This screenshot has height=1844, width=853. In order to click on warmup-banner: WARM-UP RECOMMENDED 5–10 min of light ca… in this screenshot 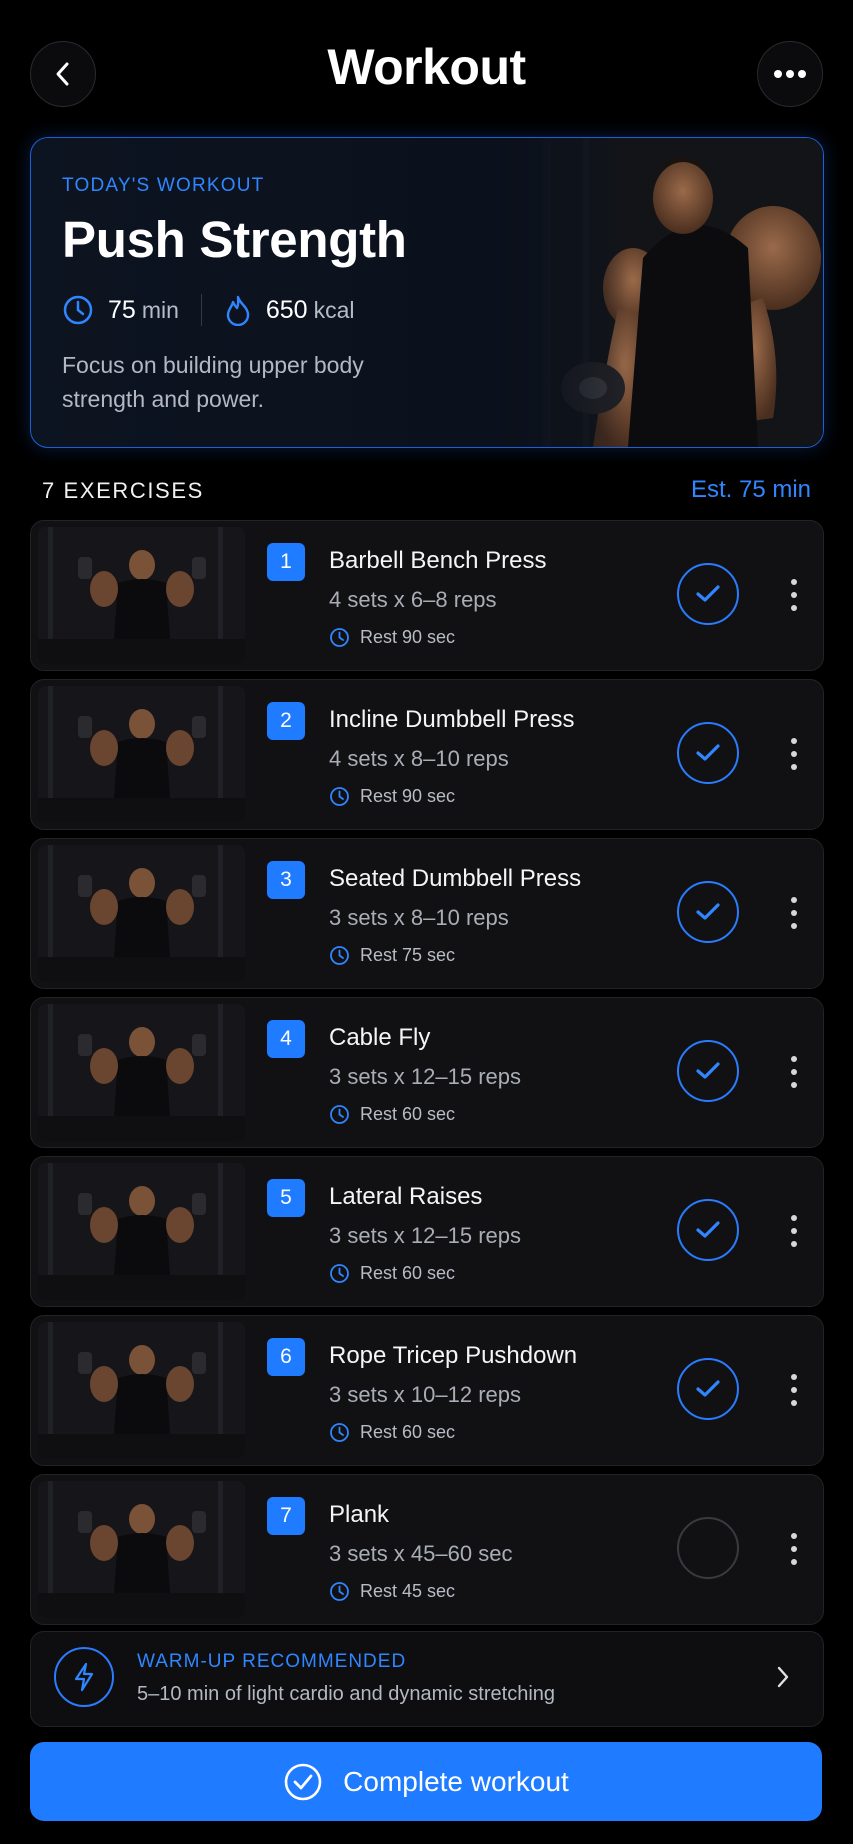, I will do `click(427, 1679)`.